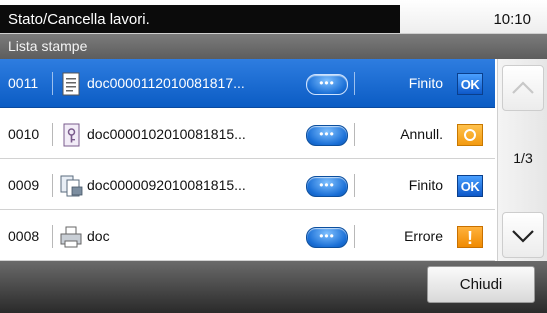 The height and width of the screenshot is (313, 547). I want to click on private-document-icon, so click(71, 135).